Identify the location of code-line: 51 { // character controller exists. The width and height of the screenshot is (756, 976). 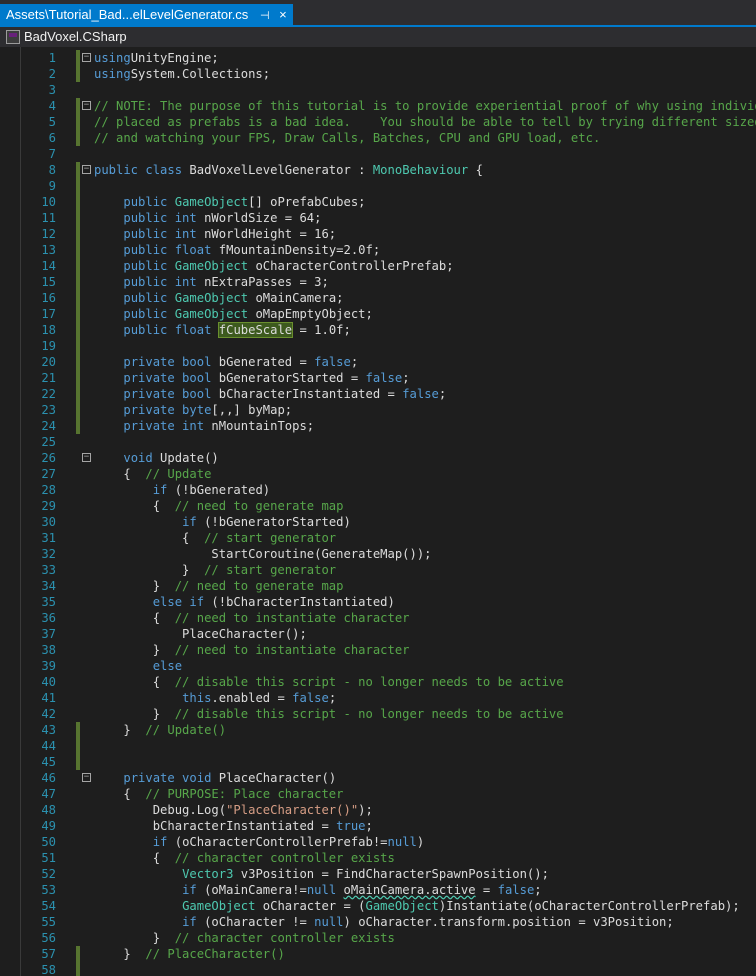
(378, 858).